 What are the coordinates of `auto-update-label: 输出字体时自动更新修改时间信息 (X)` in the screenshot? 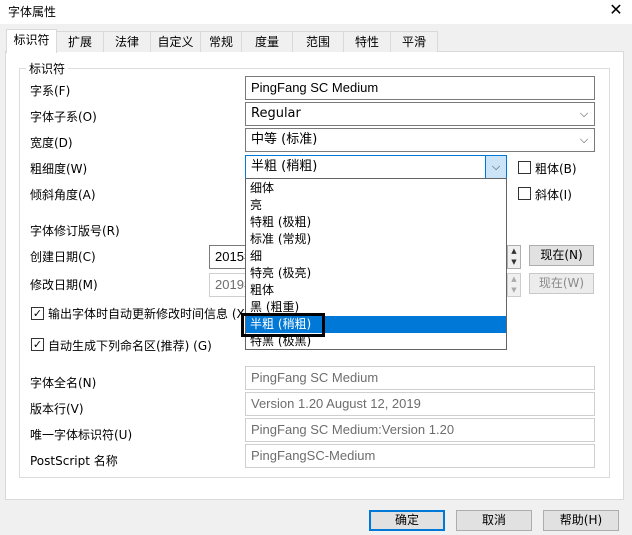 It's located at (149, 314).